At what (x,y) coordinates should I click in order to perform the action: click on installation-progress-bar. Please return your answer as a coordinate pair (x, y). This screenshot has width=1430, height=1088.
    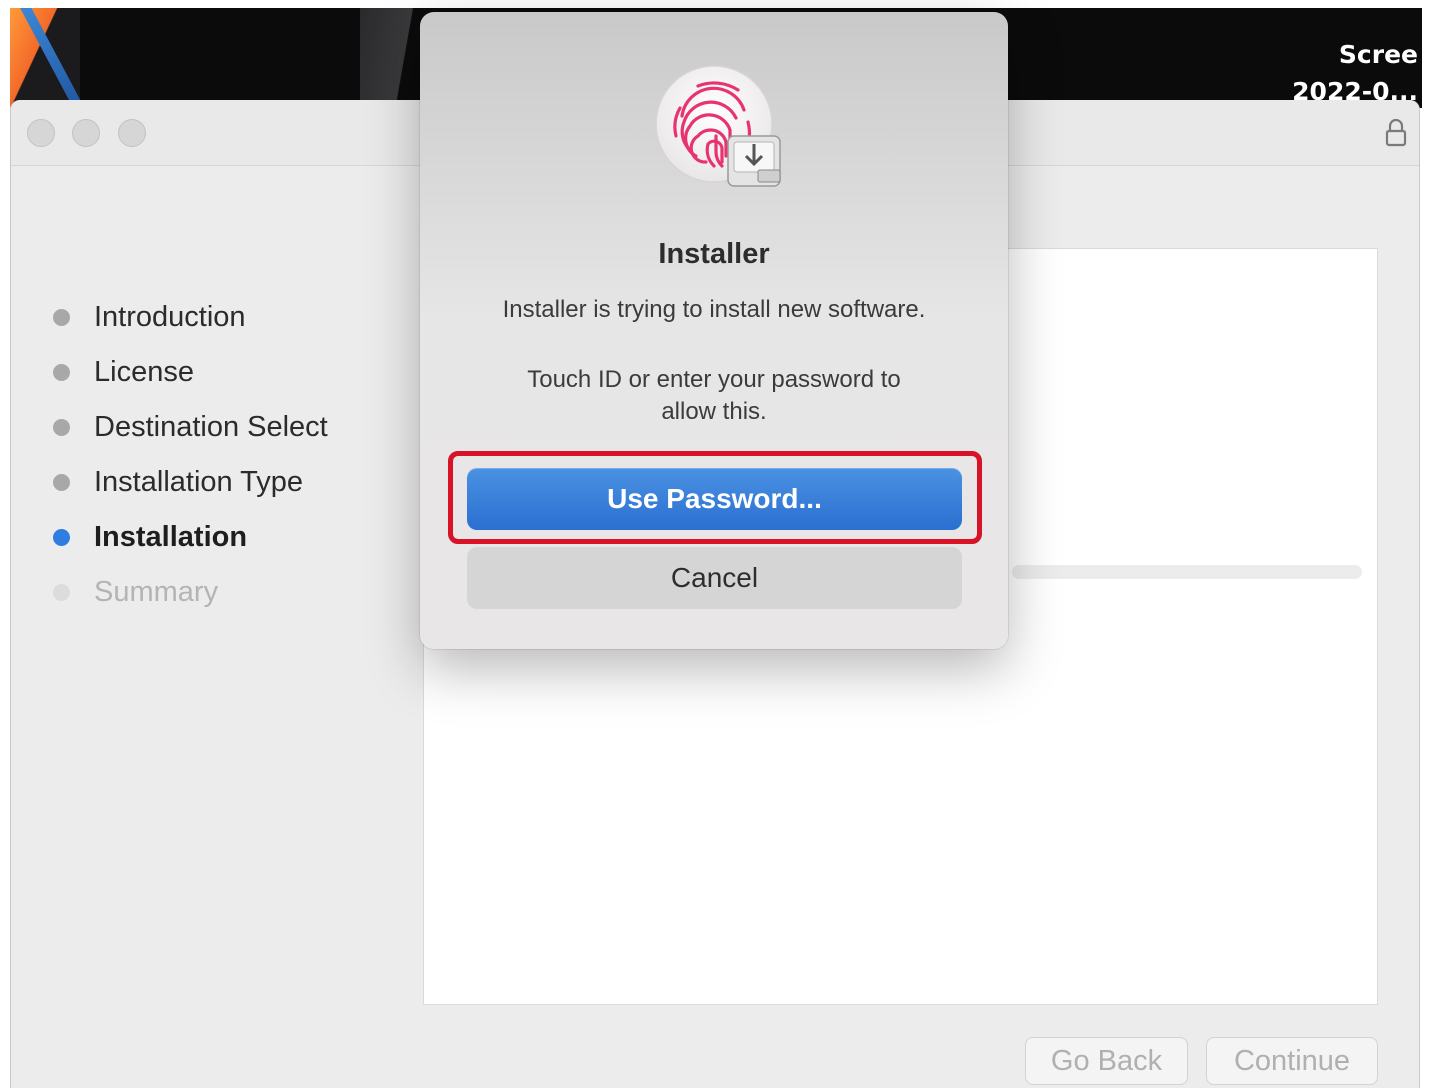
    Looking at the image, I should click on (1187, 572).